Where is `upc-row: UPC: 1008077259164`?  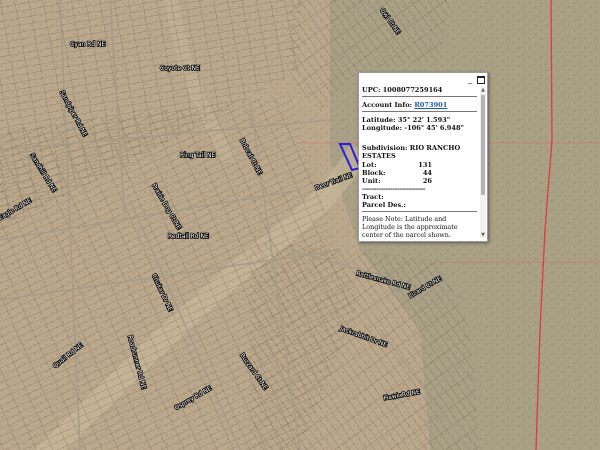
upc-row: UPC: 1008077259164 is located at coordinates (419, 90).